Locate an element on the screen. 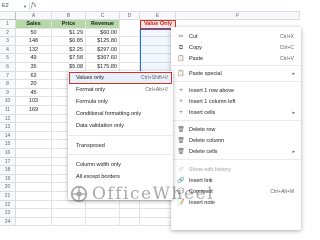 The image size is (320, 240). name-box: E2 is located at coordinates (11, 6).